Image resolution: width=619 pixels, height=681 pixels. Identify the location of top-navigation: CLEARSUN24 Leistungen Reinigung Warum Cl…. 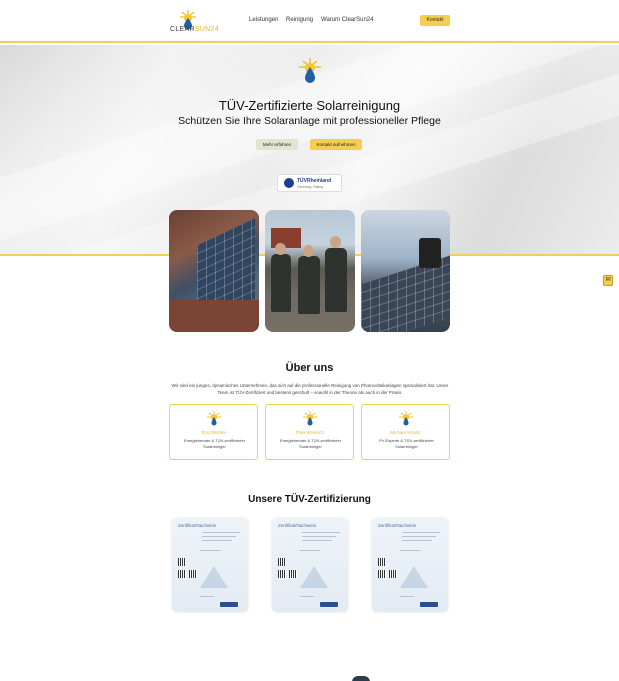
(309, 21).